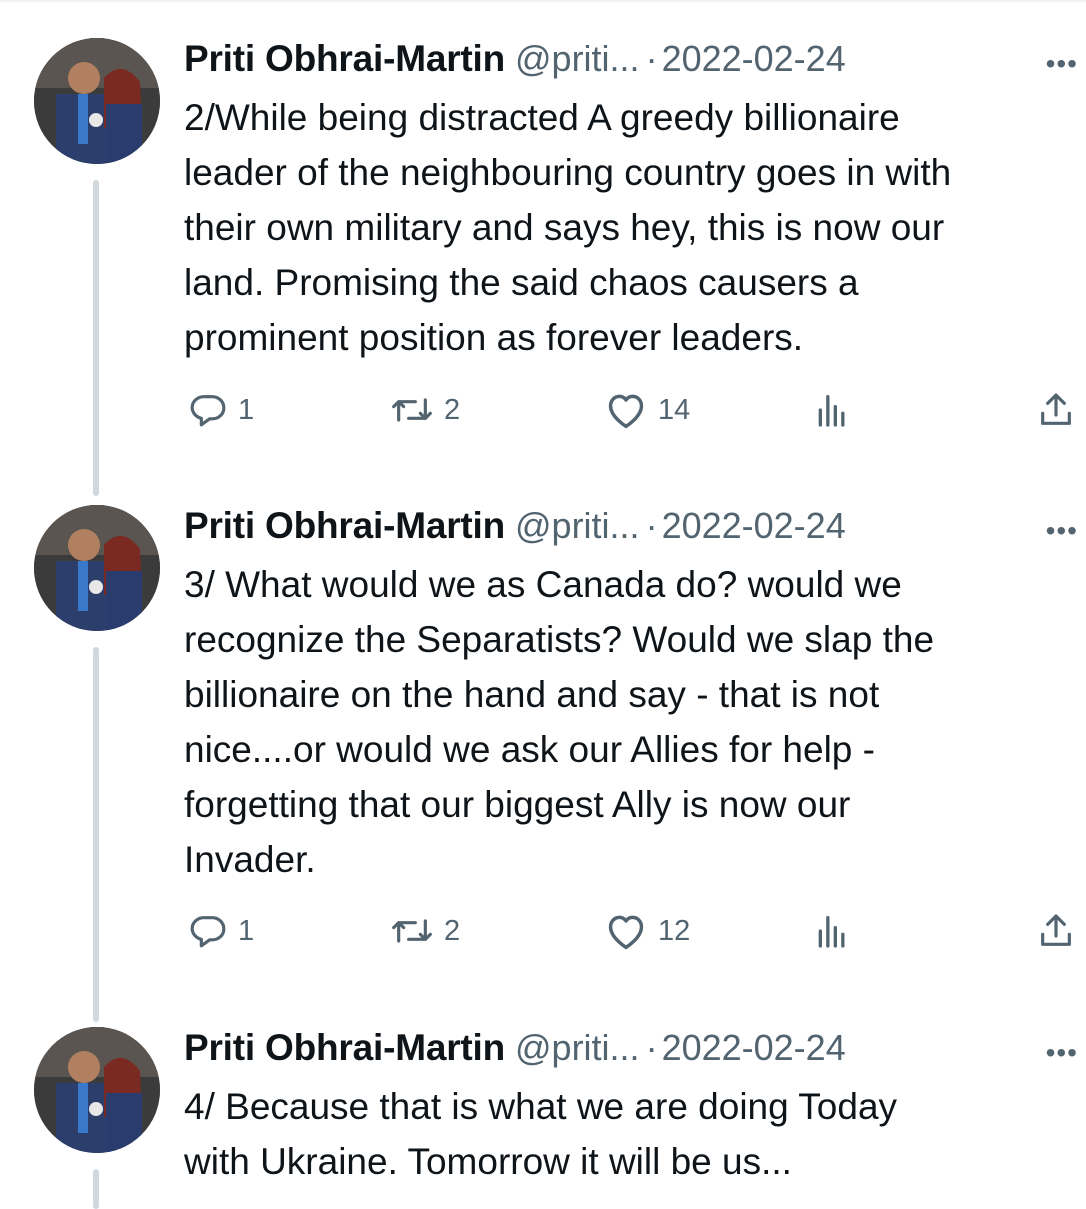 The height and width of the screenshot is (1209, 1086). I want to click on like-count: 14, so click(674, 409).